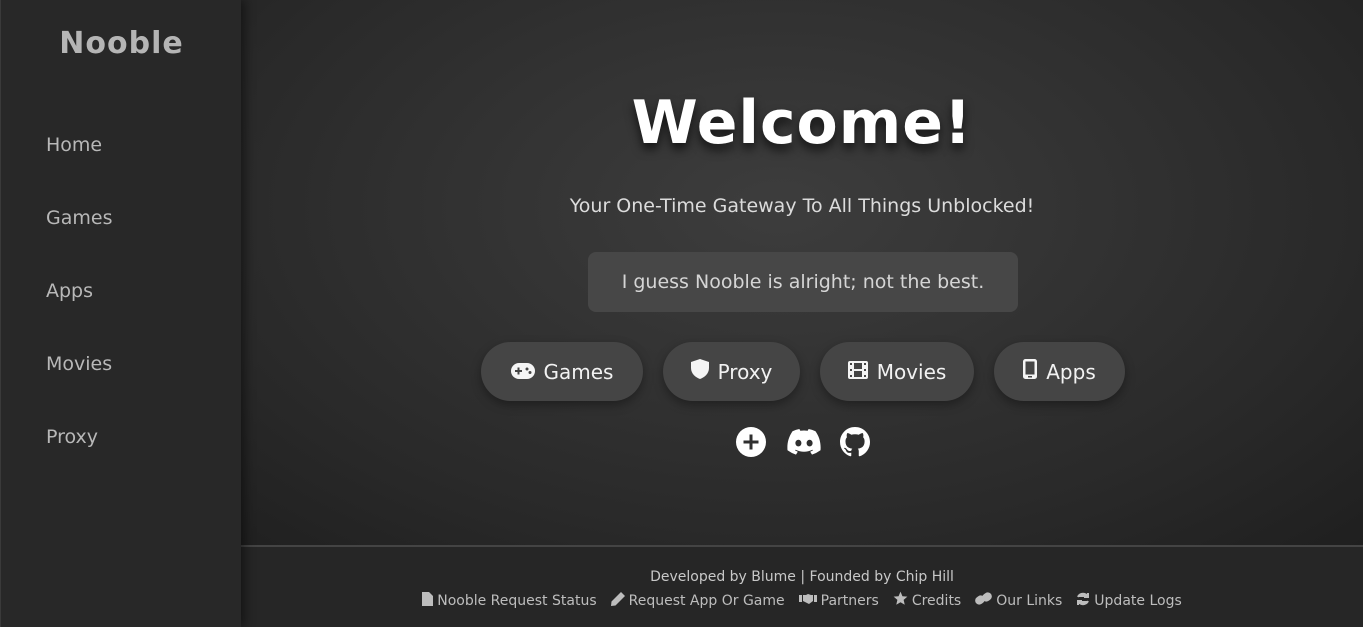 The image size is (1363, 627). I want to click on sidebar-item-proxy: Proxy, so click(72, 437).